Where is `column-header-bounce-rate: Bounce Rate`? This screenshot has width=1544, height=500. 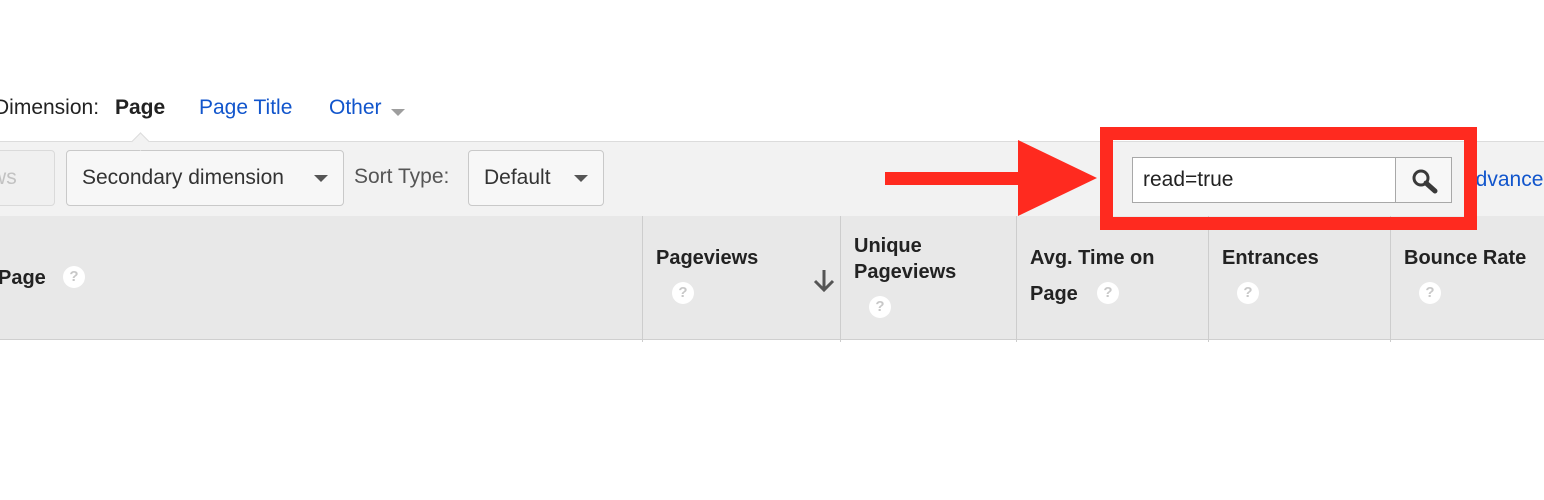 column-header-bounce-rate: Bounce Rate is located at coordinates (1465, 258).